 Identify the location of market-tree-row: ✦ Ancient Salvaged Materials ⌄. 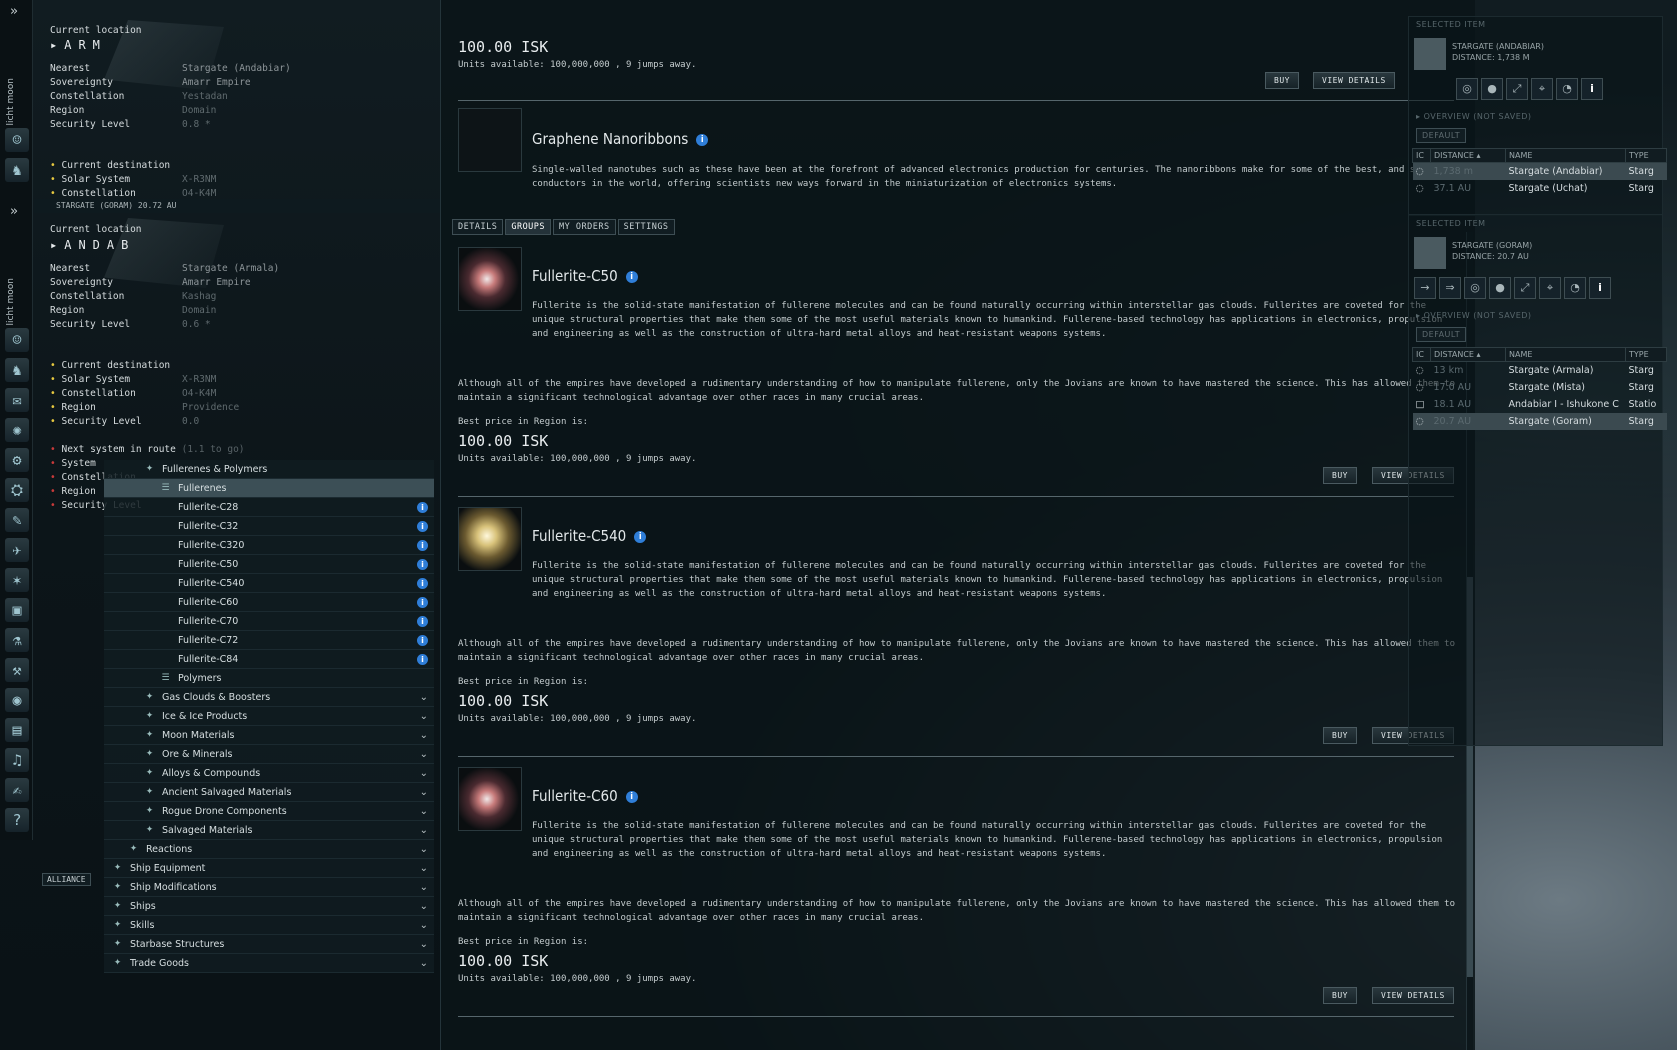
(269, 792).